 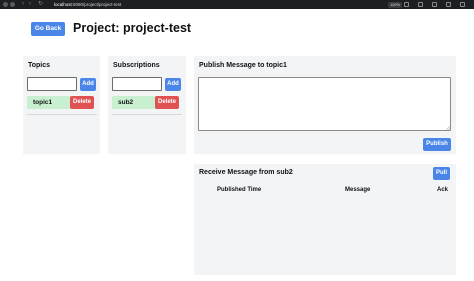 I want to click on window-minimize-icon, so click(x=12, y=4).